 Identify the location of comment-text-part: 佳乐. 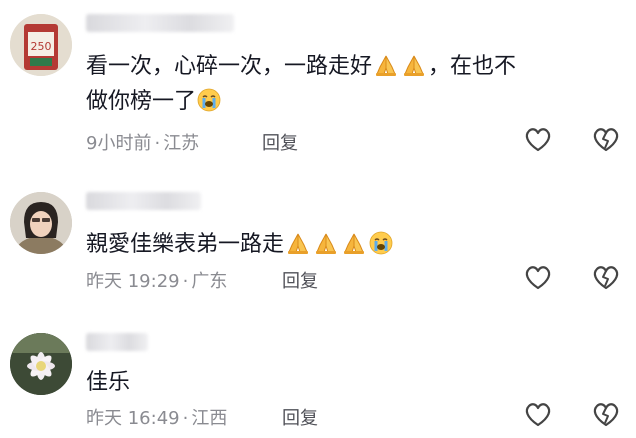
(108, 382).